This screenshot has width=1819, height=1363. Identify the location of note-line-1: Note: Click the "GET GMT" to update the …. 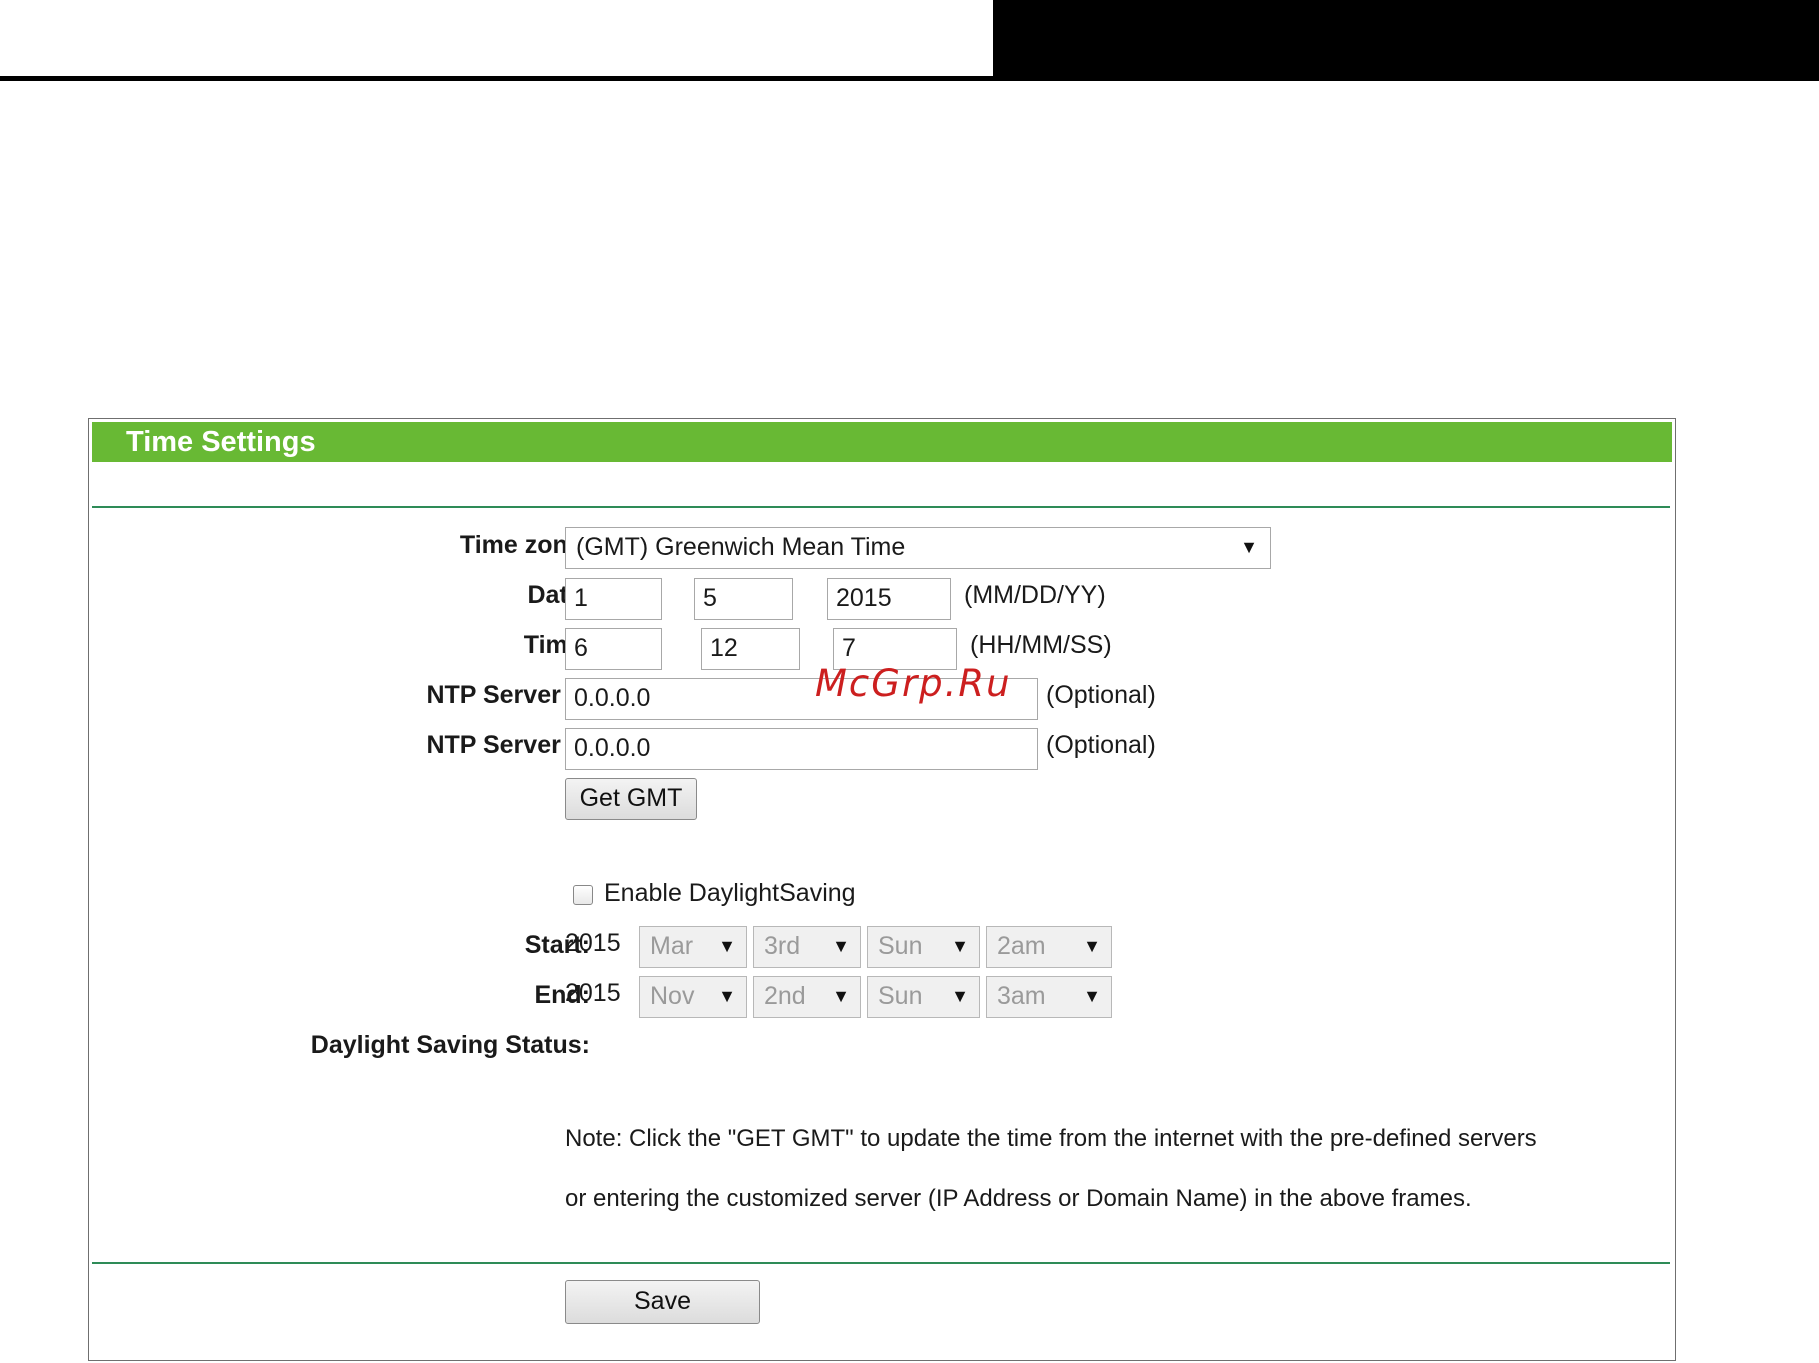
(1051, 1138).